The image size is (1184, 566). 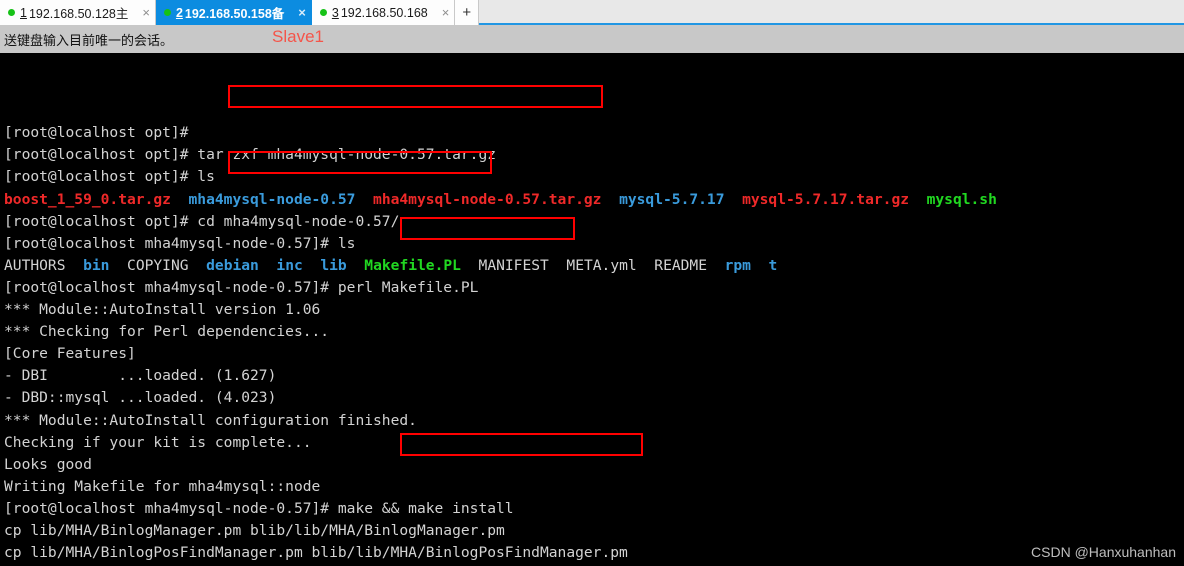 I want to click on terminal-line: - DBI ...loaded. (1.627), so click(x=594, y=376).